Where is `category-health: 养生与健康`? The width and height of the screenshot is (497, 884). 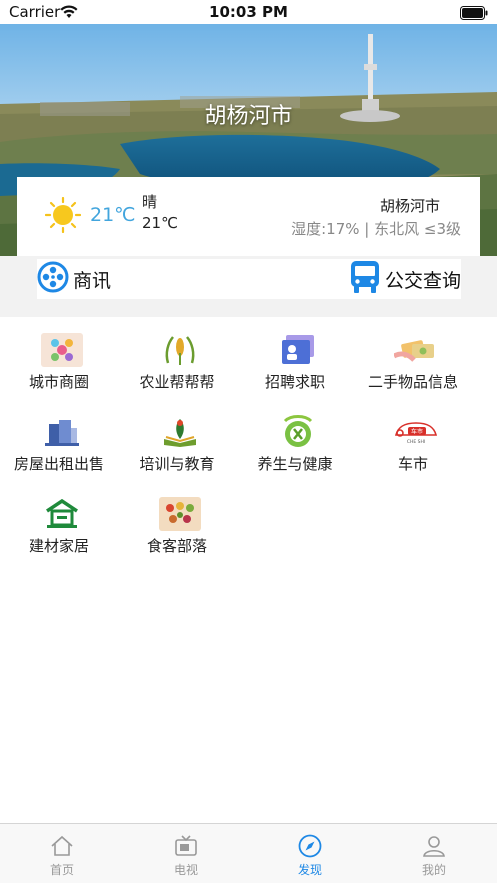
category-health: 养生与健康 is located at coordinates (298, 447).